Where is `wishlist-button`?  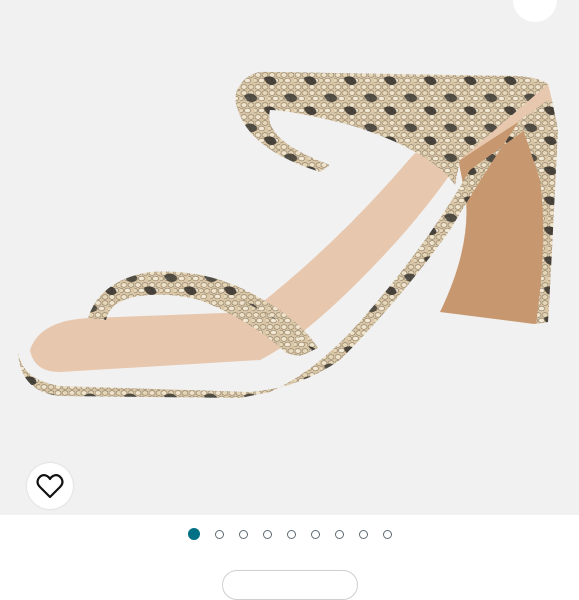
wishlist-button is located at coordinates (50, 486).